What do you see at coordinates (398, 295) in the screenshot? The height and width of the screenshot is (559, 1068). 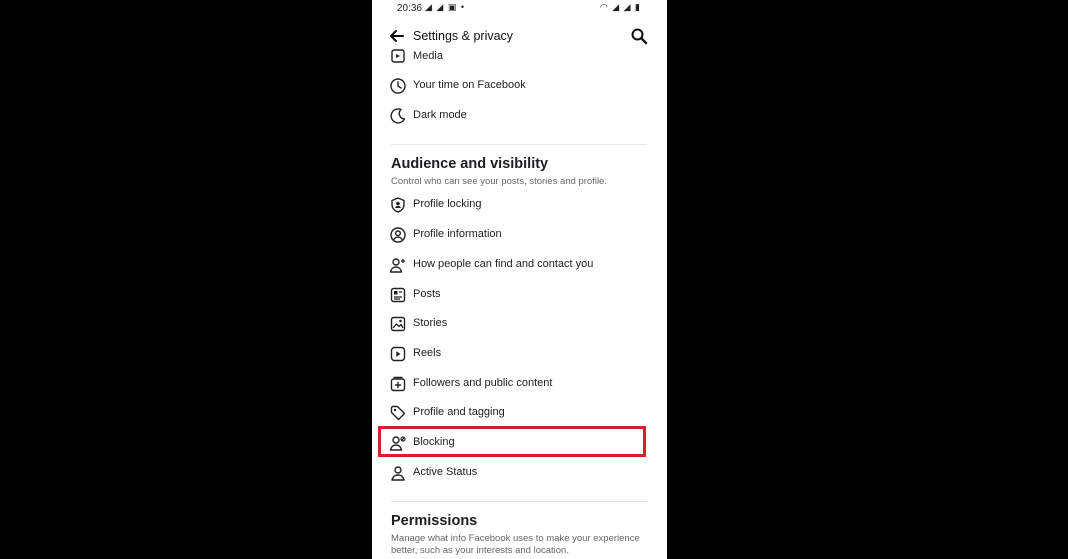 I see `posts-icon` at bounding box center [398, 295].